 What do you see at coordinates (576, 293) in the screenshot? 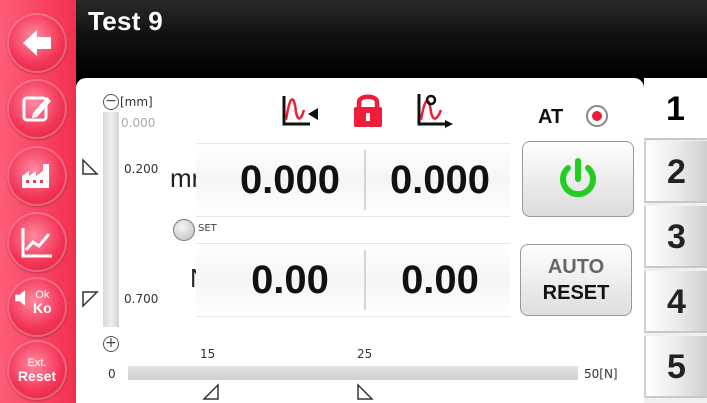
I see `reset-label: RESET` at bounding box center [576, 293].